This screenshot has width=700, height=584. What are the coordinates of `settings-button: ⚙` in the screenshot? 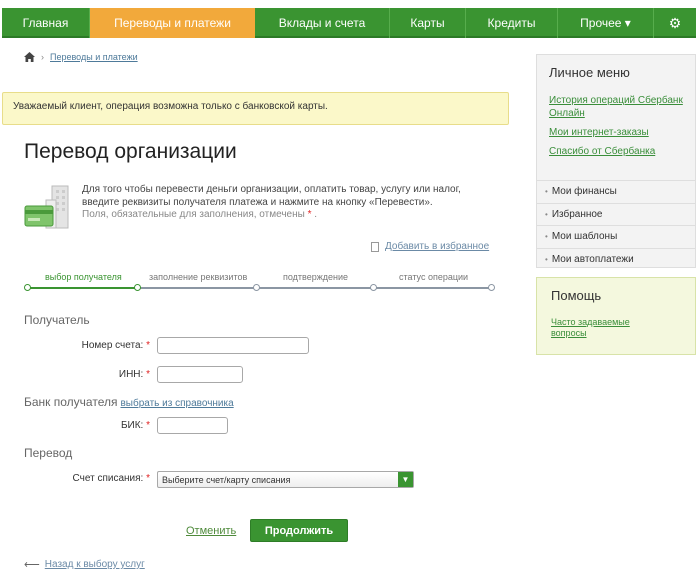 It's located at (675, 23).